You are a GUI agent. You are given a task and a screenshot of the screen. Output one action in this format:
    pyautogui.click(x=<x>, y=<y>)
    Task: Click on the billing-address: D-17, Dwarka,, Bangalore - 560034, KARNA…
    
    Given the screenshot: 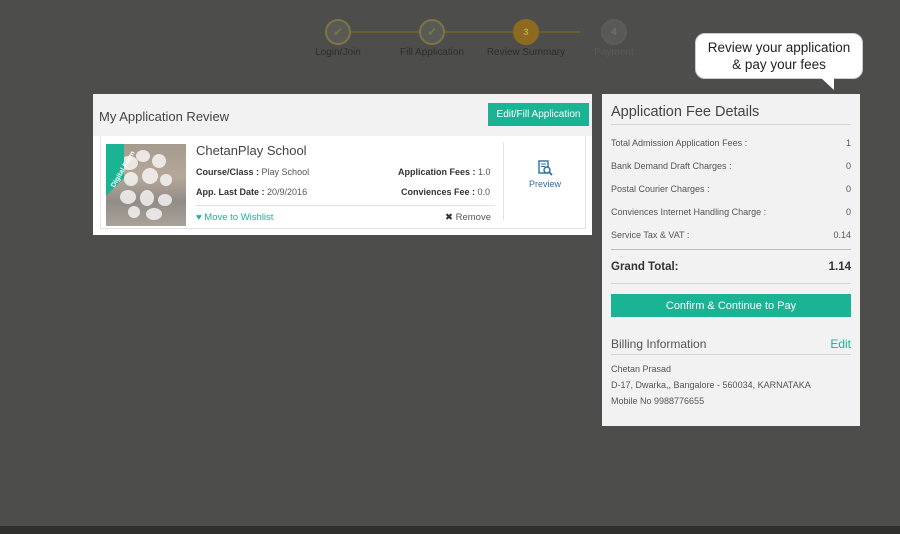 What is the action you would take?
    pyautogui.click(x=711, y=385)
    